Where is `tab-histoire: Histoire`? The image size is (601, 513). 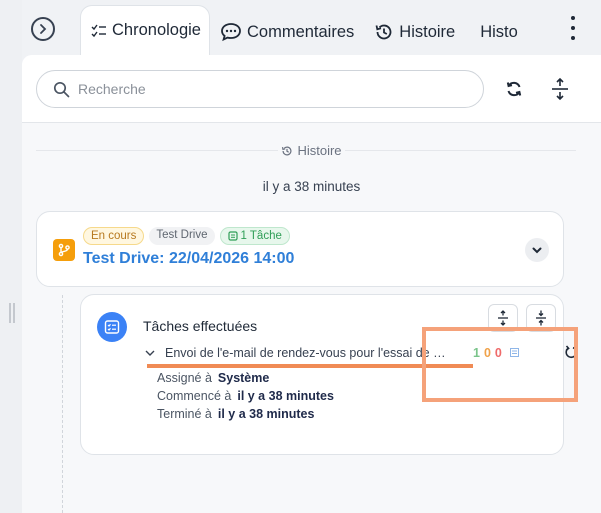 tab-histoire: Histoire is located at coordinates (414, 32).